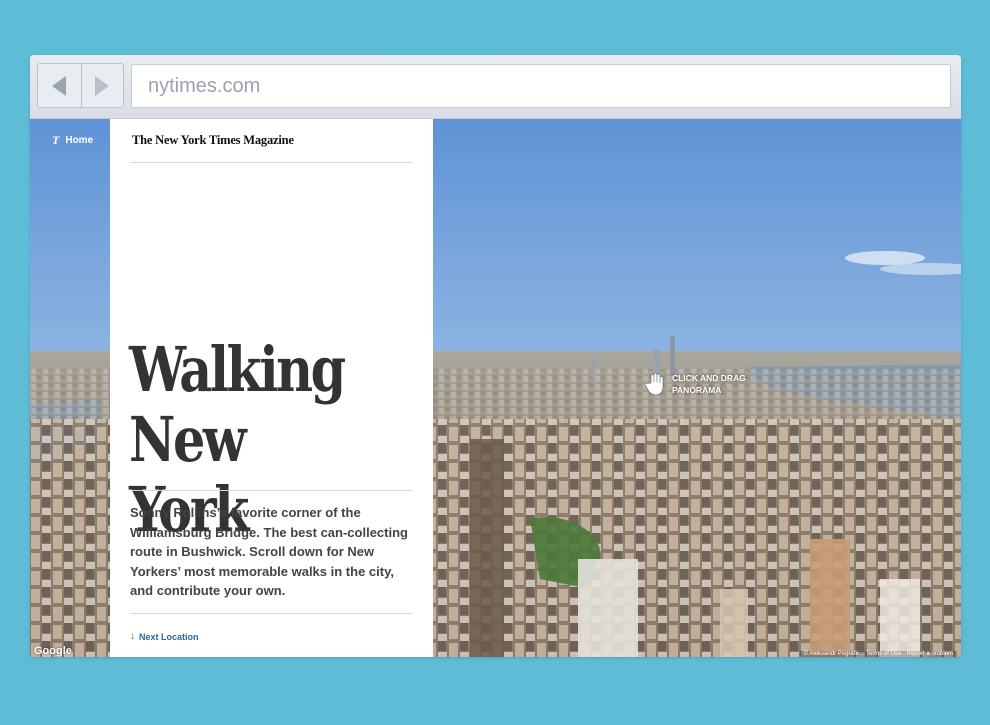  I want to click on next-location-label: Next Location, so click(169, 636).